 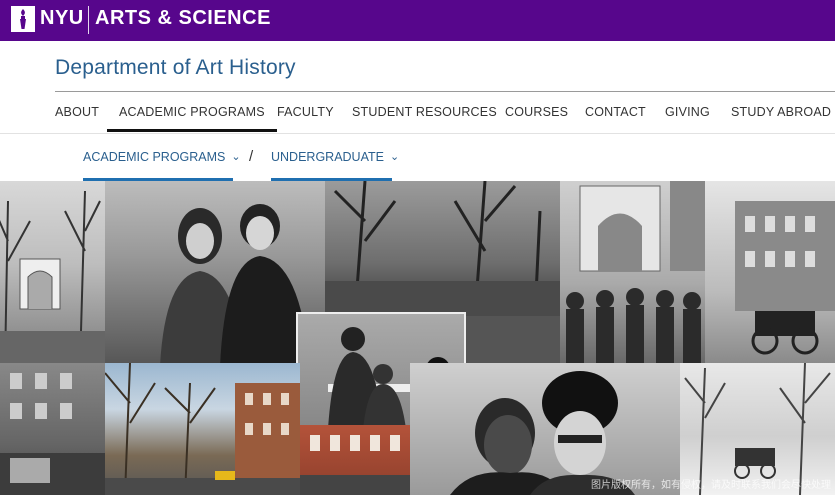 What do you see at coordinates (305, 112) in the screenshot?
I see `nav-item-faculty: FACULTY` at bounding box center [305, 112].